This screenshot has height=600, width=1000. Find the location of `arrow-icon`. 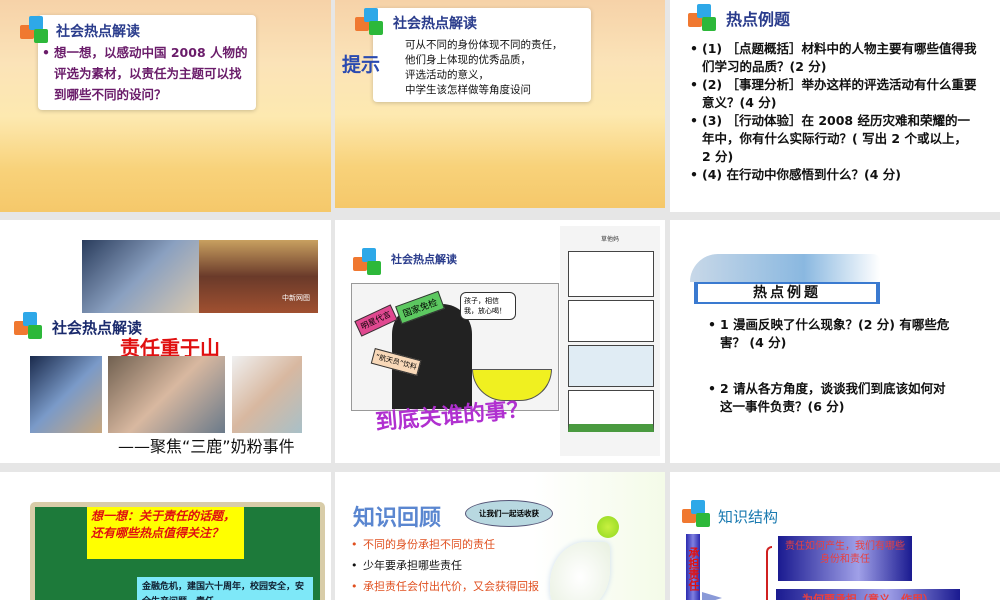

arrow-icon is located at coordinates (712, 596).